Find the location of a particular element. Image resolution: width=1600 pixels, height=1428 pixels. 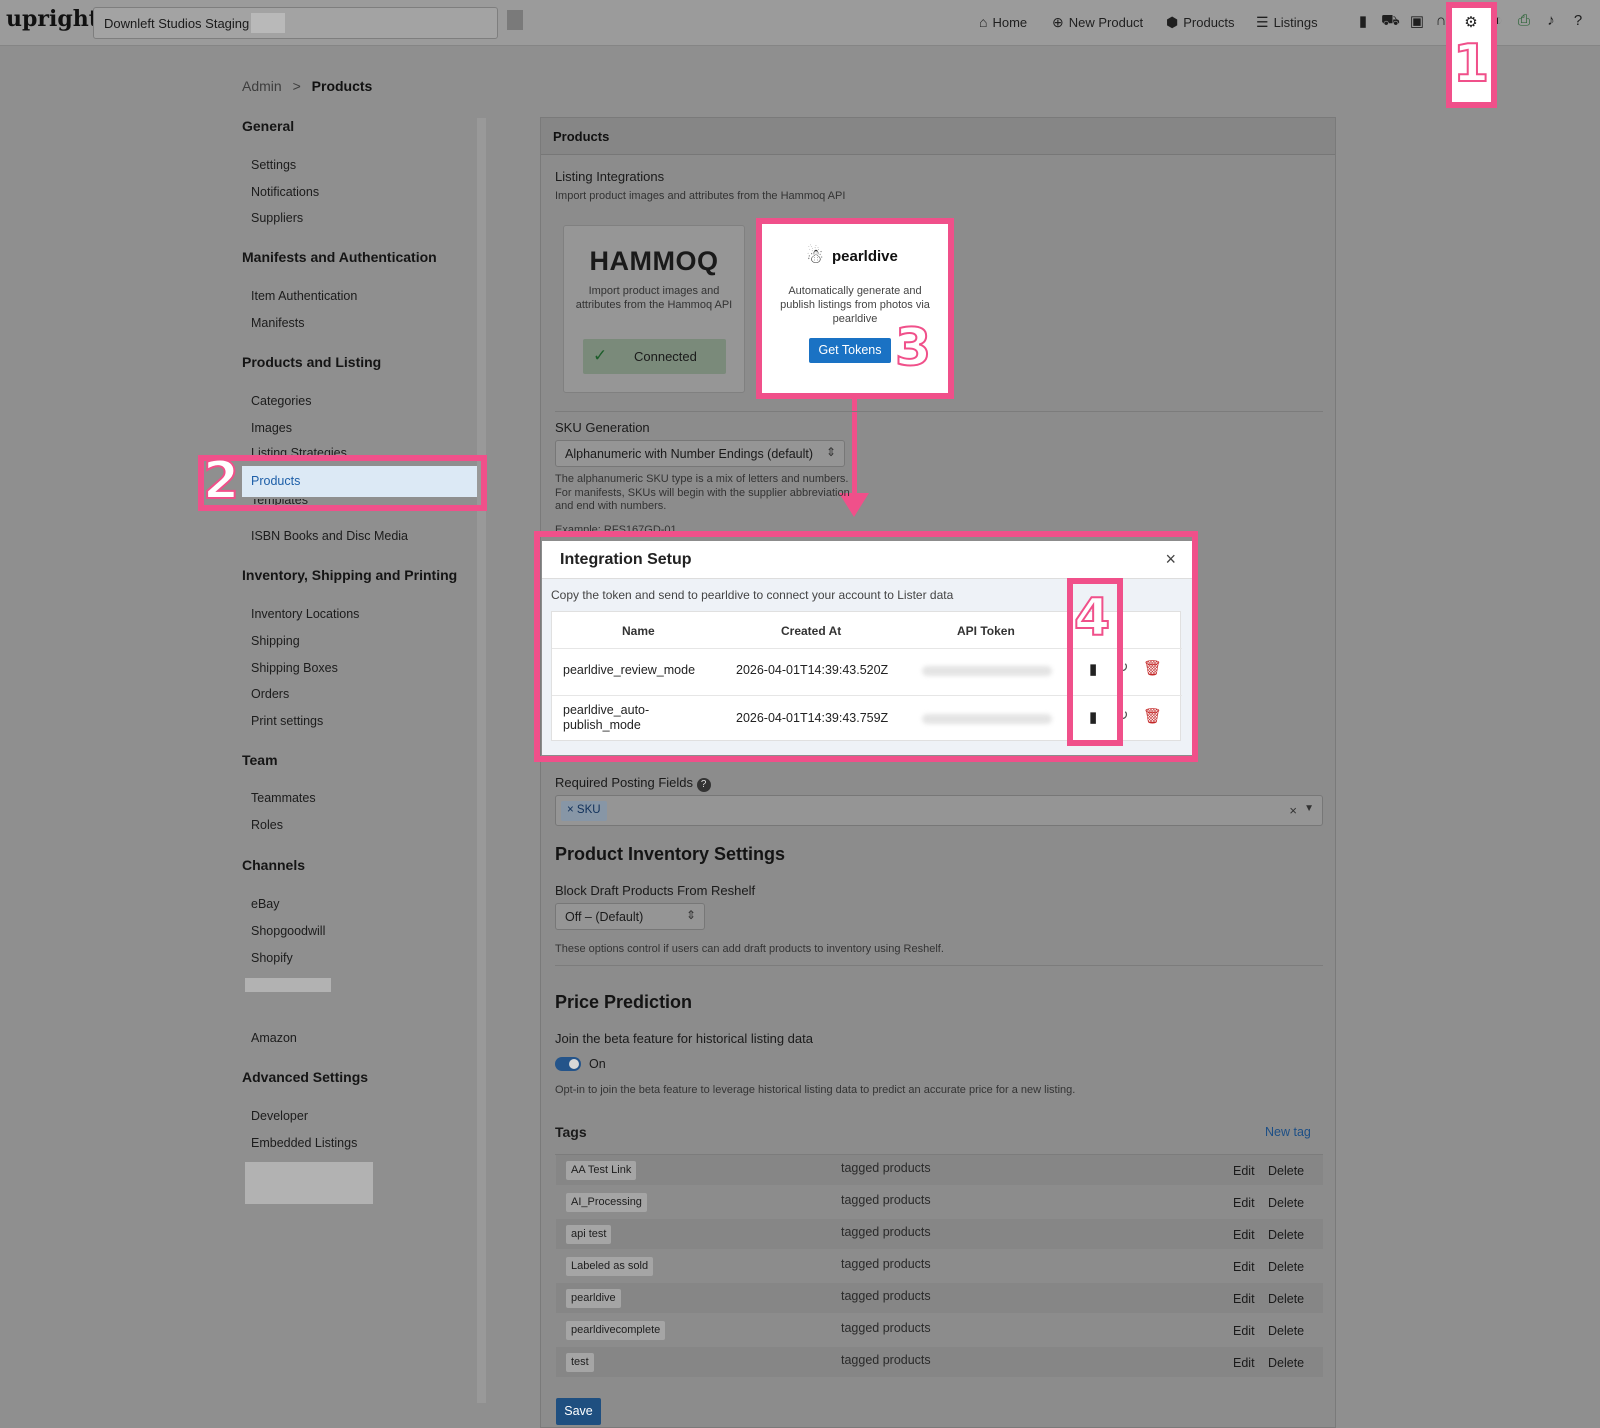

tag-row: Labeled as sold tagged products Edit Delete is located at coordinates (939, 1266).